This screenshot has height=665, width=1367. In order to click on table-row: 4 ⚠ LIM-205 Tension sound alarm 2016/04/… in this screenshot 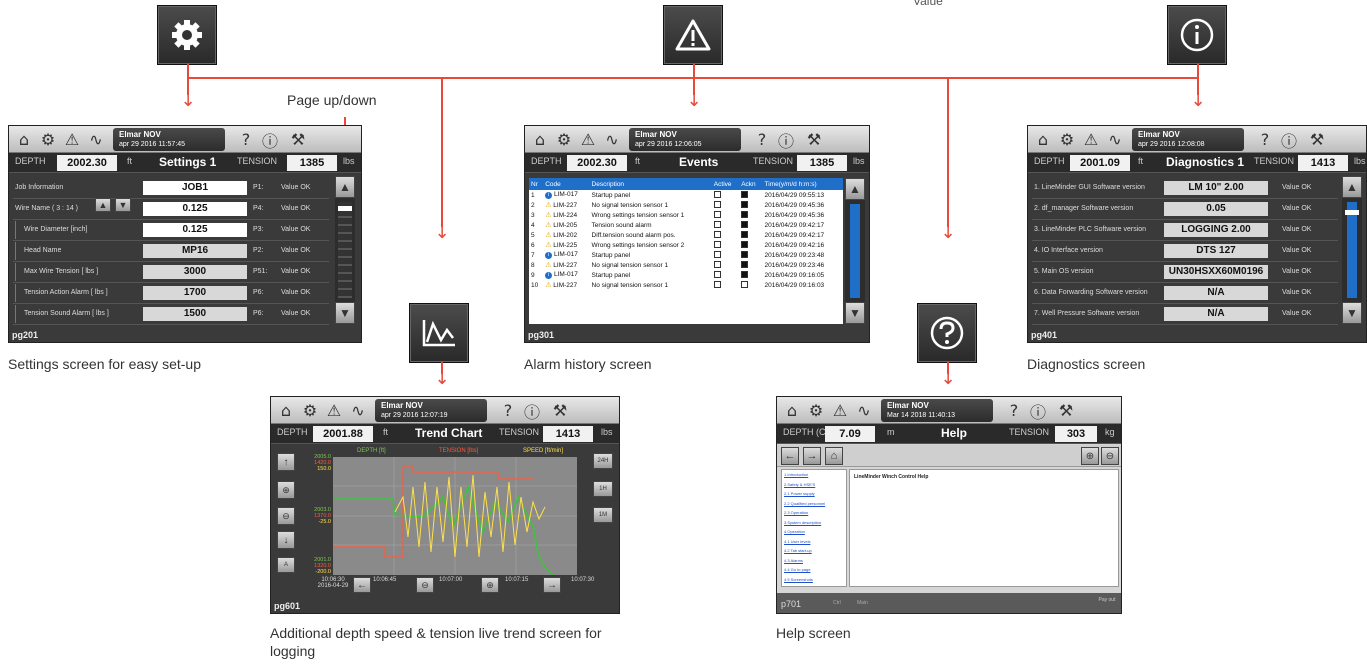, I will do `click(686, 225)`.